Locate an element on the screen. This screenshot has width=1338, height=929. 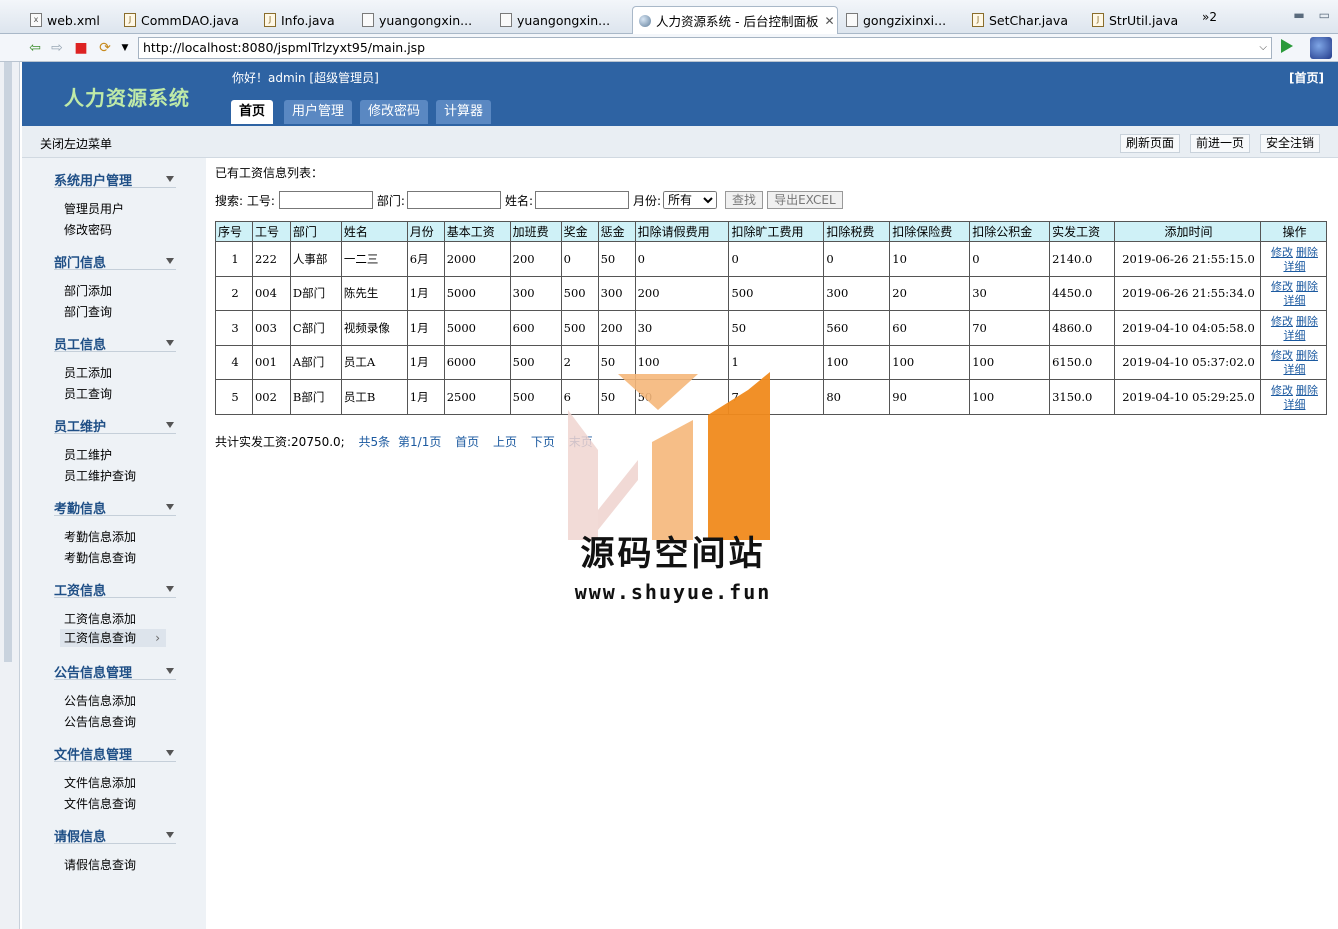
refresh-page-button: 刷新页面 is located at coordinates (1150, 143).